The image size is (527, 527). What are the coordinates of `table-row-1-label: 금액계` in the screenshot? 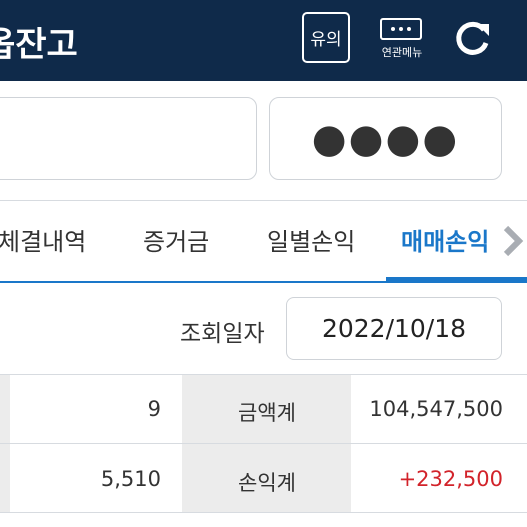 It's located at (267, 413).